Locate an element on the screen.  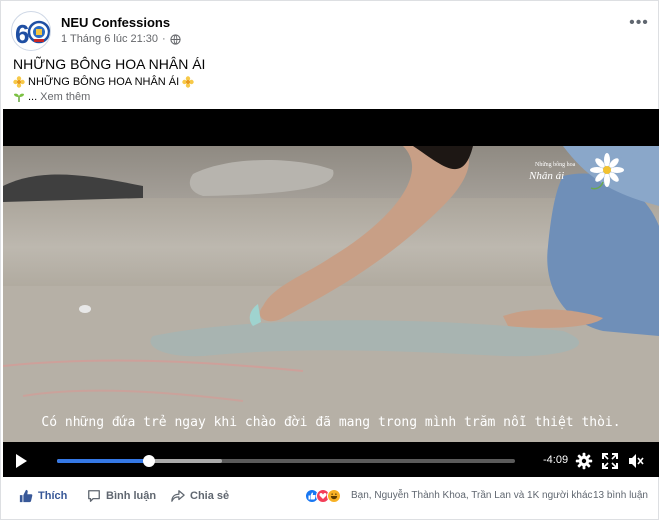
like-label: Thích is located at coordinates (53, 496).